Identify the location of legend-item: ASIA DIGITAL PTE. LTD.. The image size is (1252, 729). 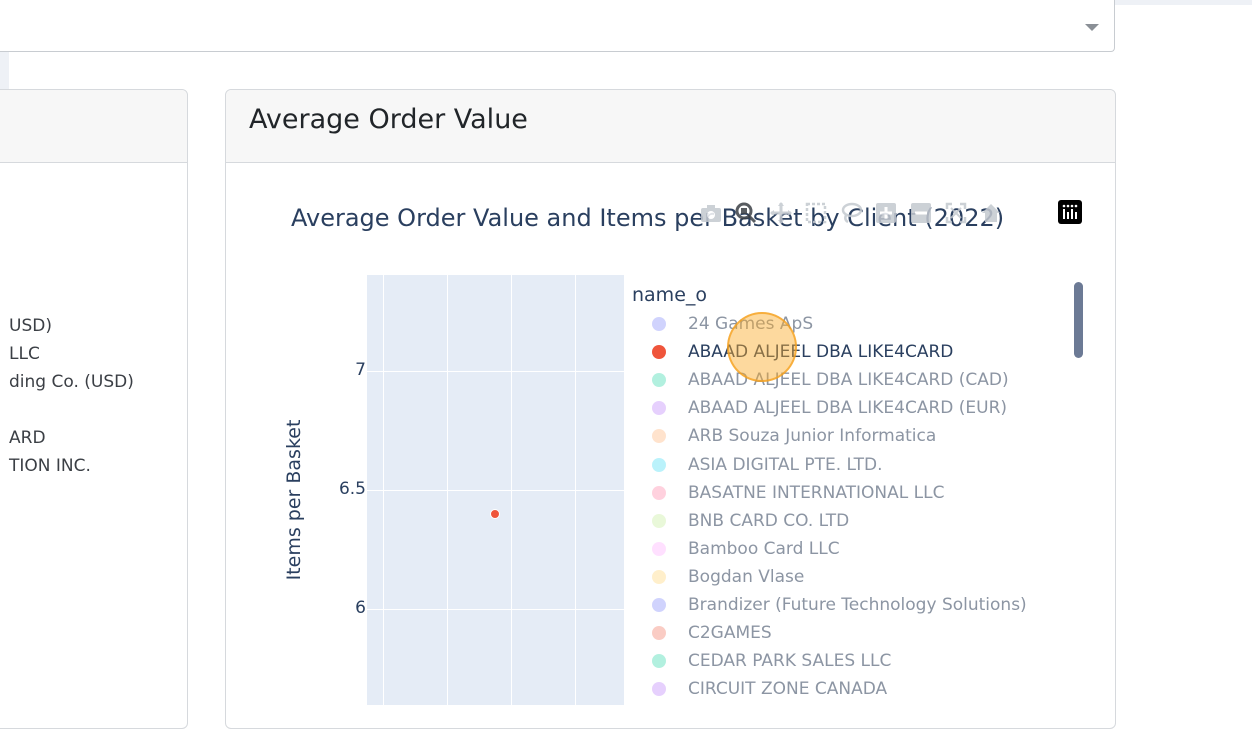
(852, 464).